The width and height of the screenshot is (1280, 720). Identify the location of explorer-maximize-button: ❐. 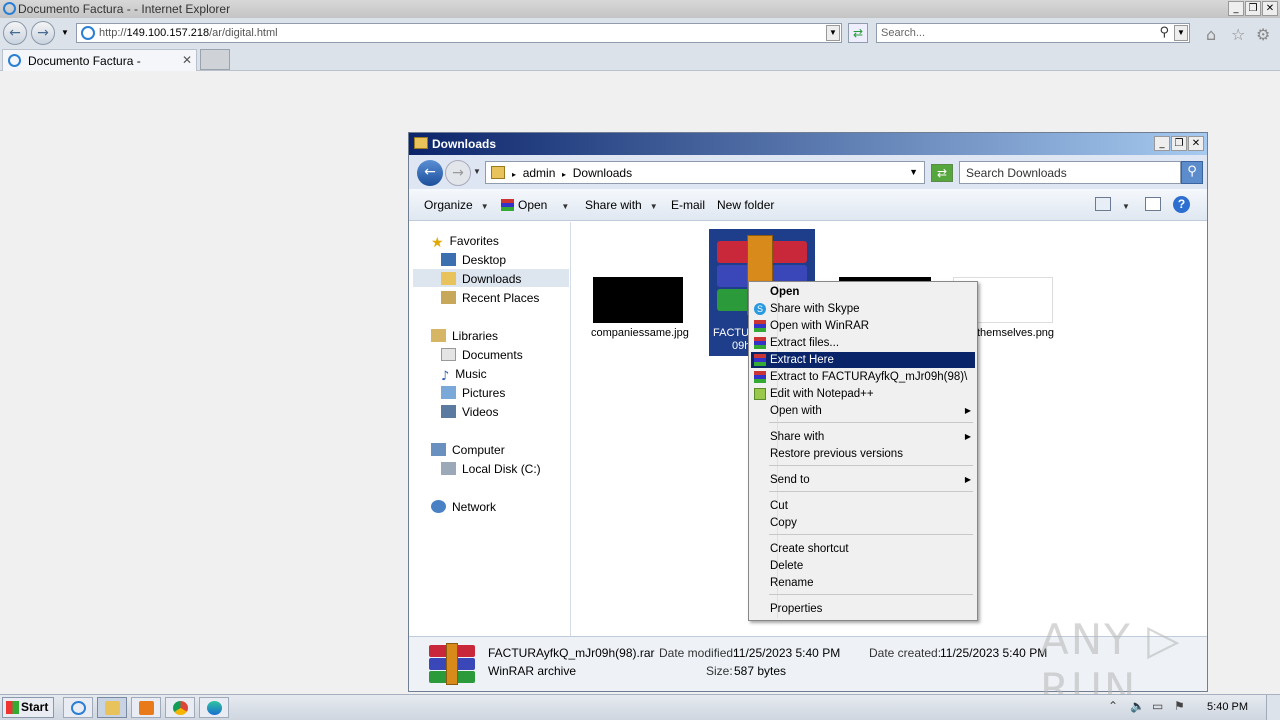
(1179, 143).